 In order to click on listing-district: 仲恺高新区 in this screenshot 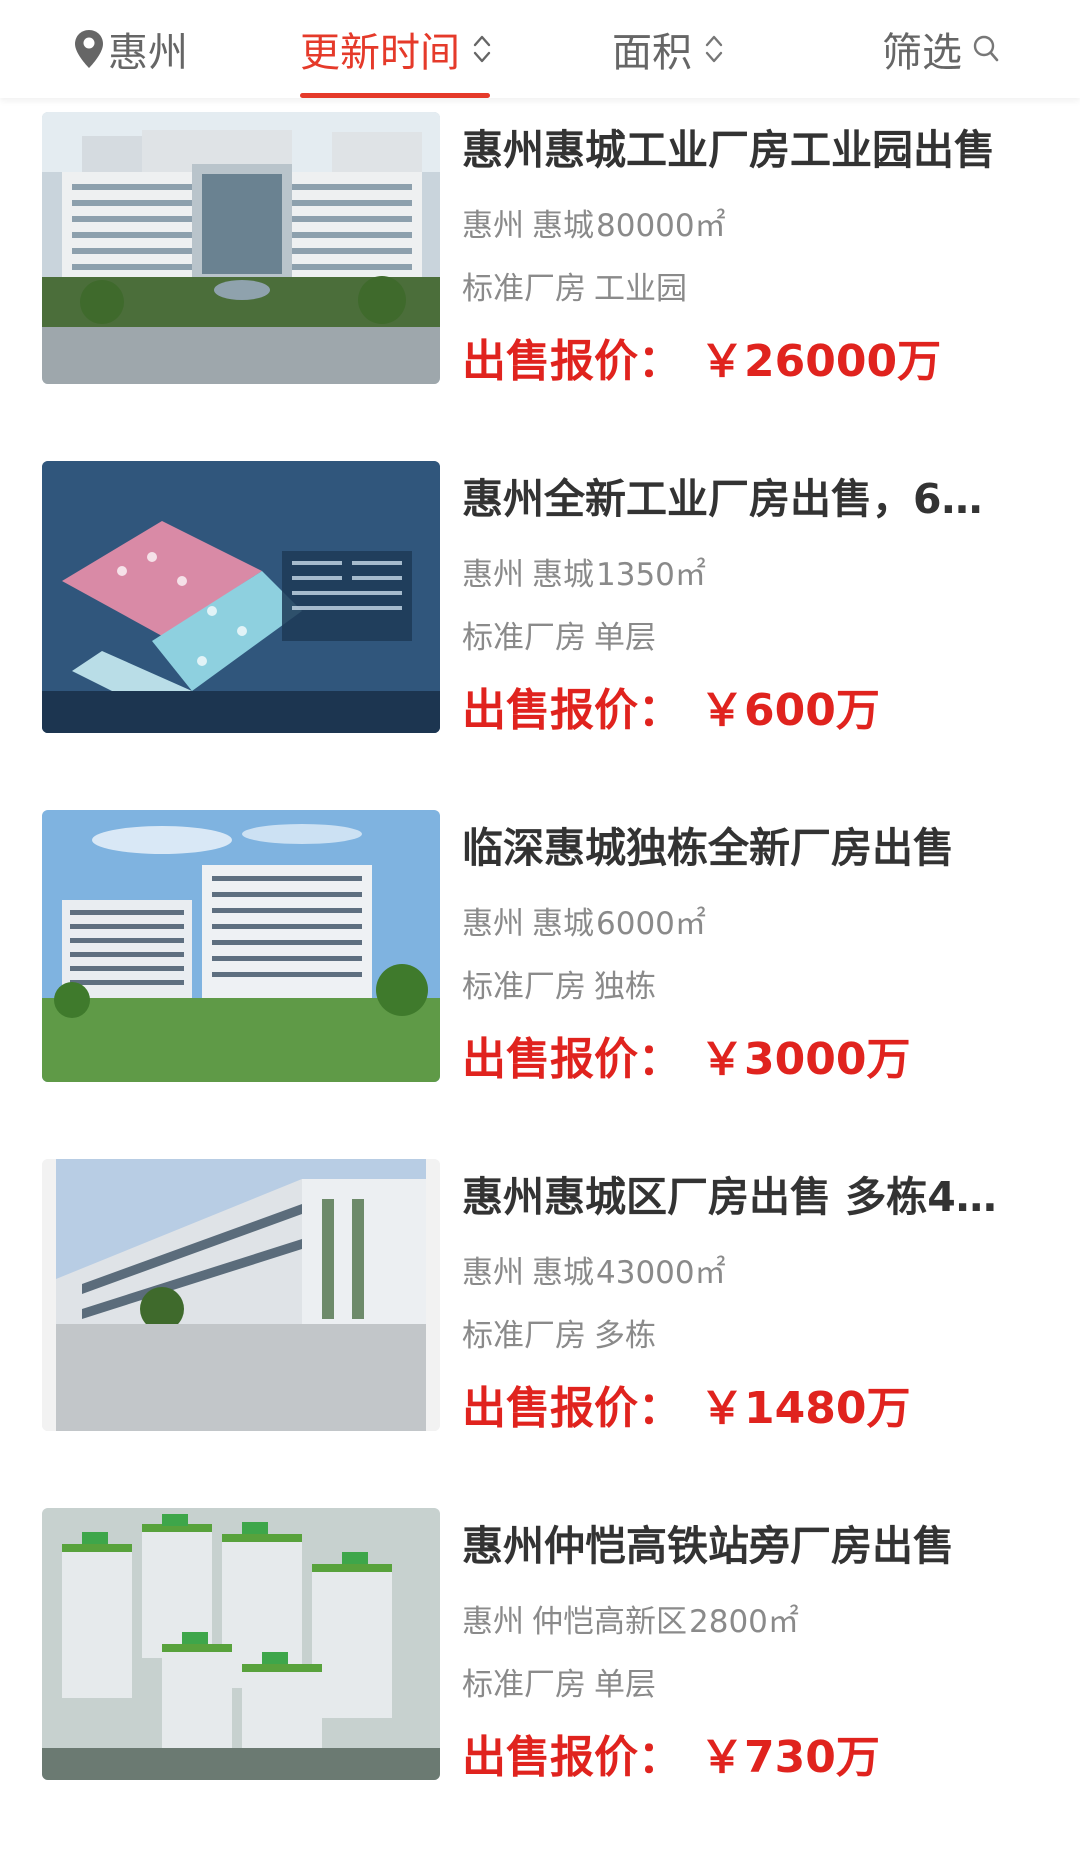, I will do `click(609, 1622)`.